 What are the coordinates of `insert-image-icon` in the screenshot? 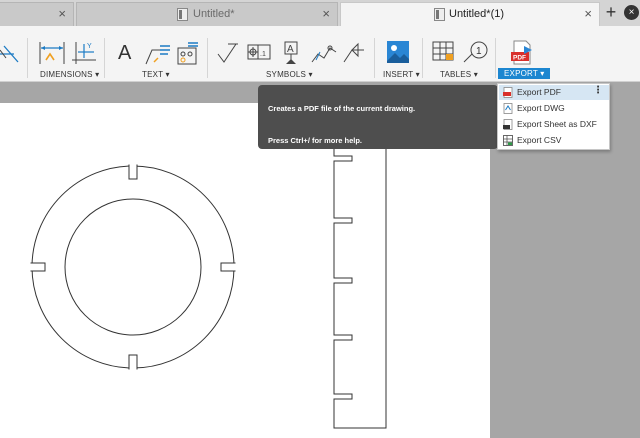 It's located at (398, 52).